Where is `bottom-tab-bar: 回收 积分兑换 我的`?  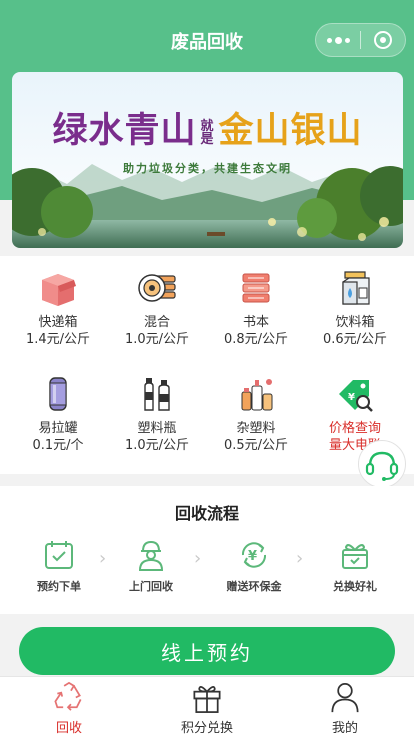 bottom-tab-bar: 回收 积分兑换 我的 is located at coordinates (207, 706).